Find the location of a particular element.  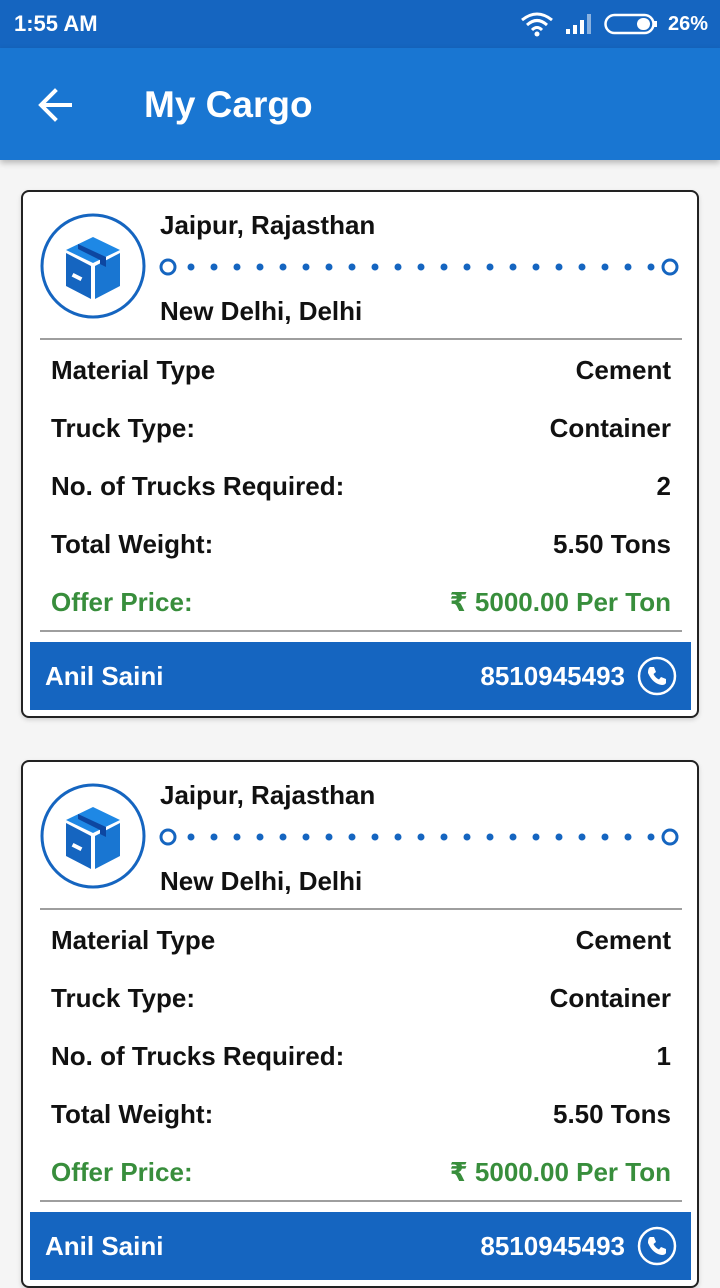

battery-icon is located at coordinates (630, 24).